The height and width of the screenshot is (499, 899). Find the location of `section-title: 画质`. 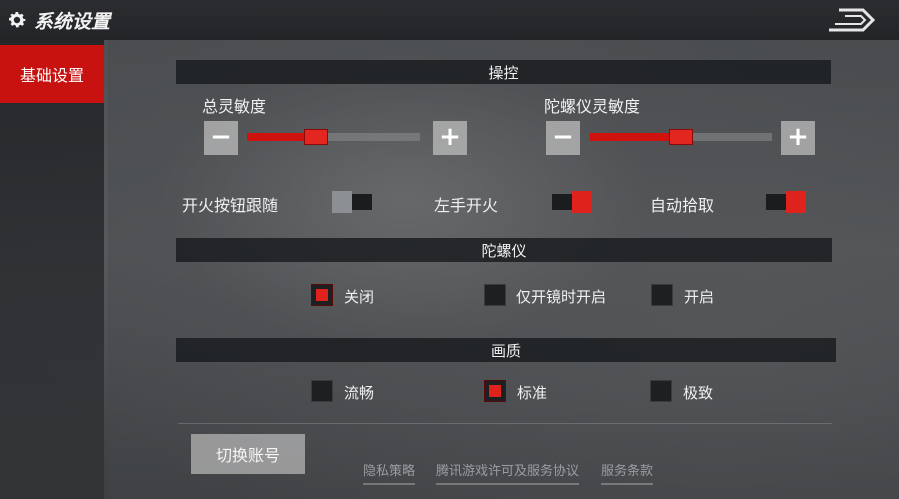

section-title: 画质 is located at coordinates (505, 350).